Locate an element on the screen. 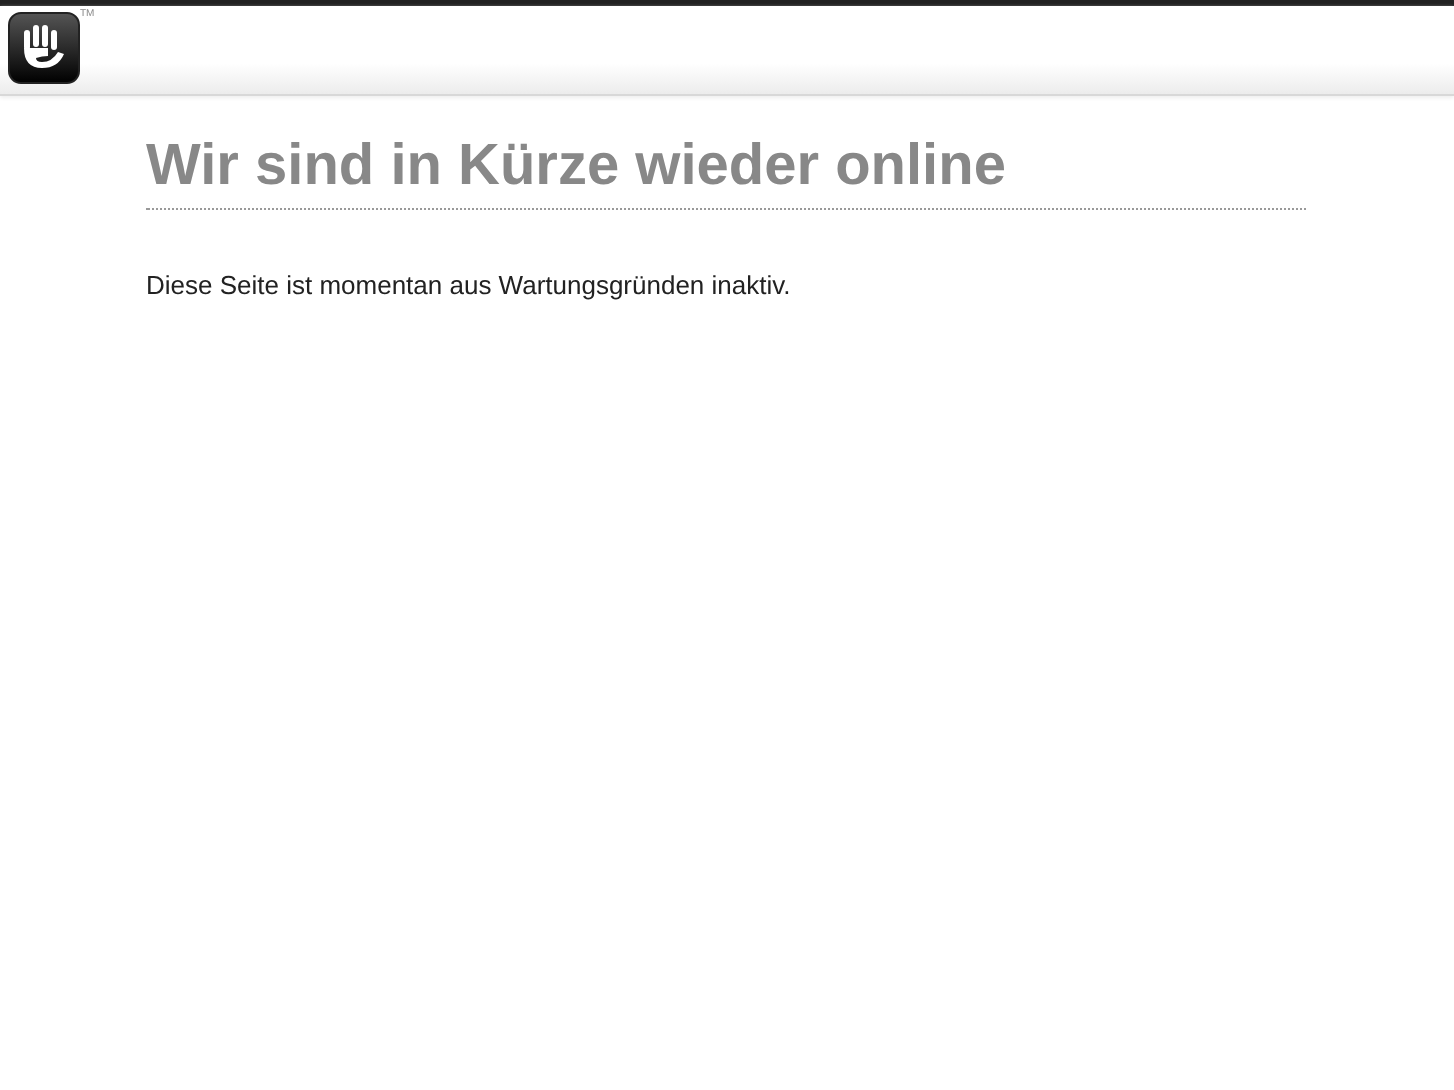  maintenance-message: Diese Seite ist momentan aus Wartungsgründen inaktiv. is located at coordinates (469, 285).